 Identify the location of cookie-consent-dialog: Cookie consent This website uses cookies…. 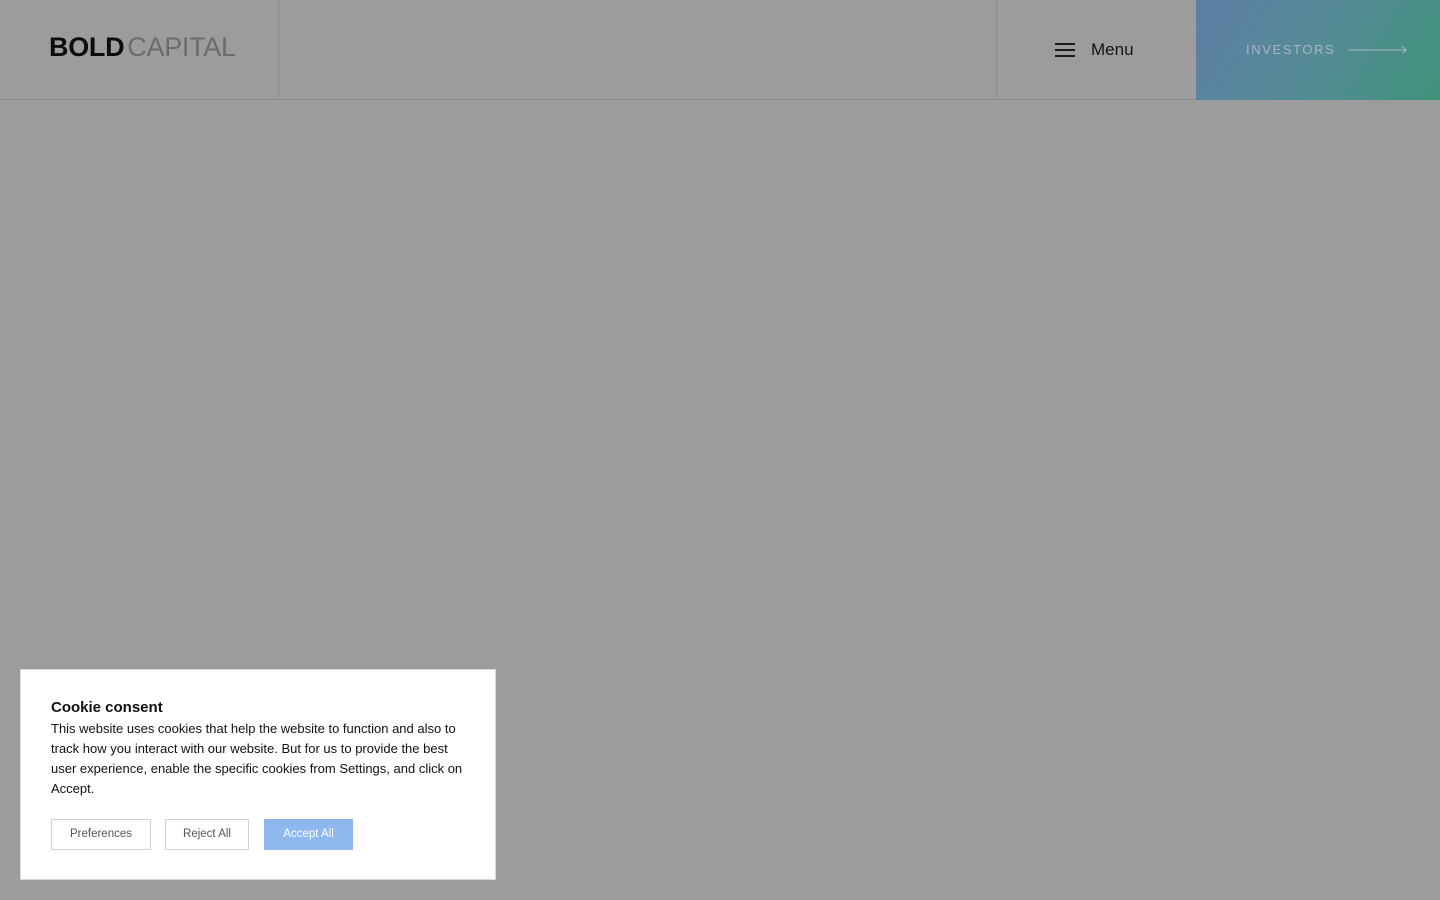
(258, 774).